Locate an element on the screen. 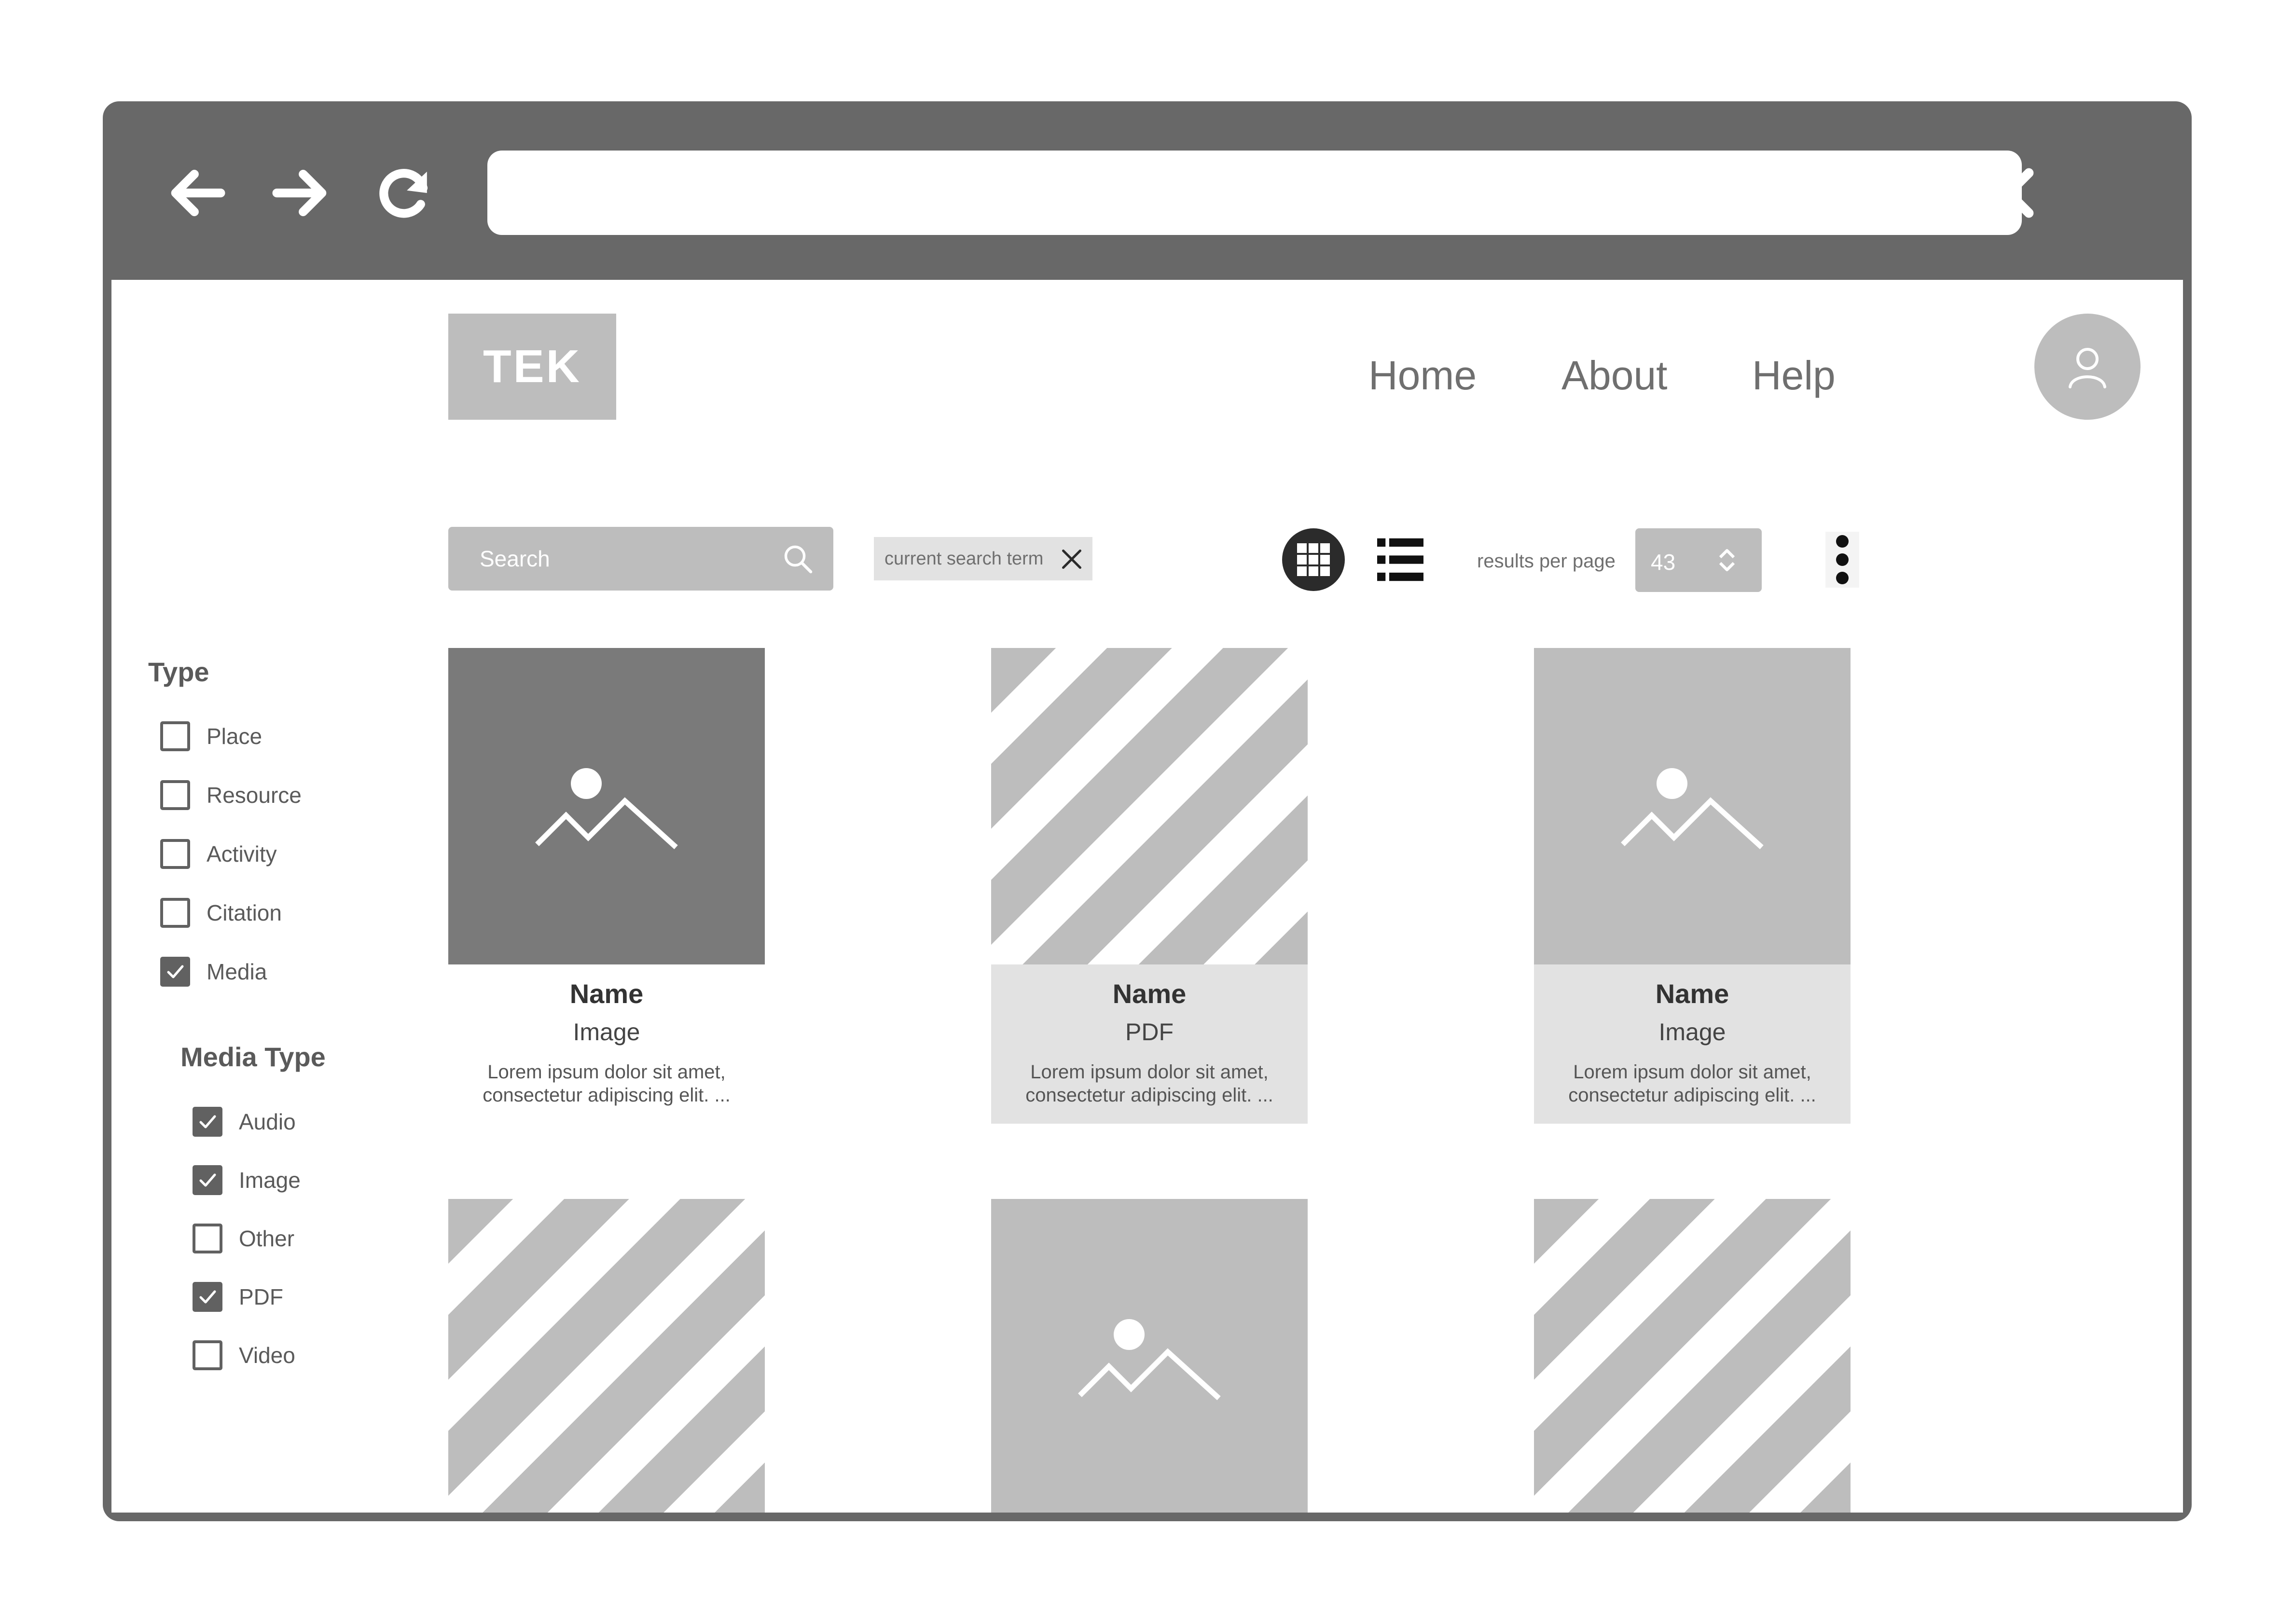 The height and width of the screenshot is (1624, 2293). filter-option-label: Activity is located at coordinates (242, 854).